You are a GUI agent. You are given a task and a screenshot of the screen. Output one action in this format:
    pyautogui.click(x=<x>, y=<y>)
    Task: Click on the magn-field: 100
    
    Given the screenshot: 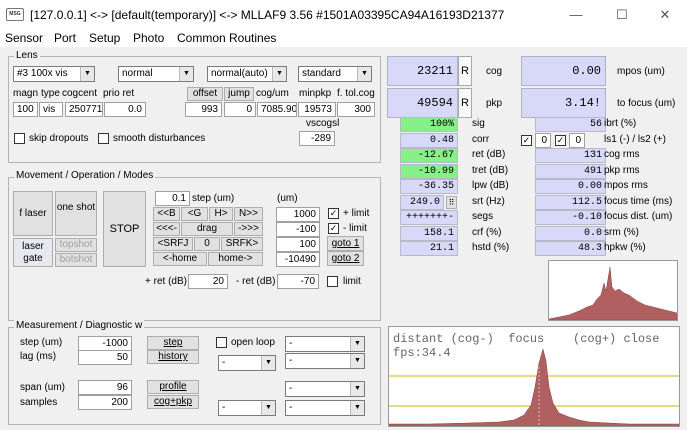 What is the action you would take?
    pyautogui.click(x=25, y=109)
    